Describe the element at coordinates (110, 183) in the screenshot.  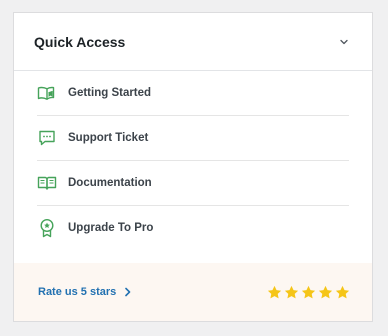
I see `list-item-label: Documentation` at that location.